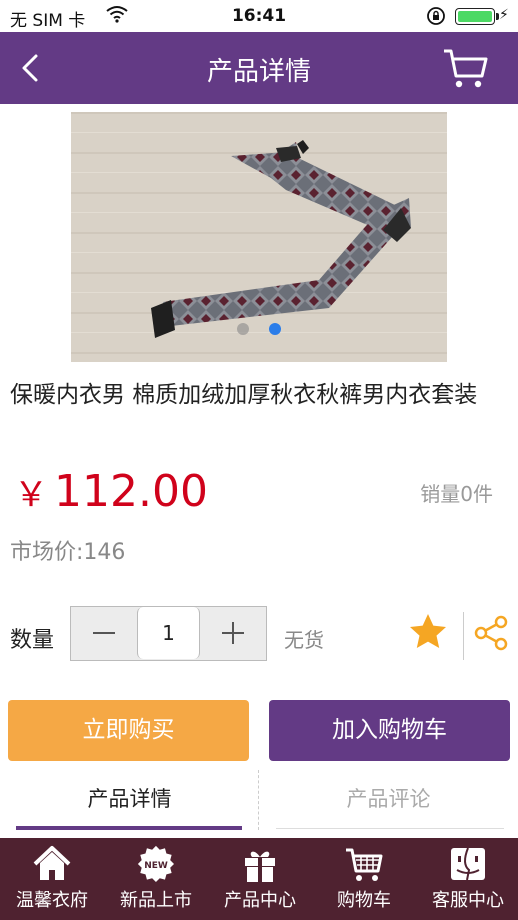 The image size is (518, 920). I want to click on home-icon, so click(52, 863).